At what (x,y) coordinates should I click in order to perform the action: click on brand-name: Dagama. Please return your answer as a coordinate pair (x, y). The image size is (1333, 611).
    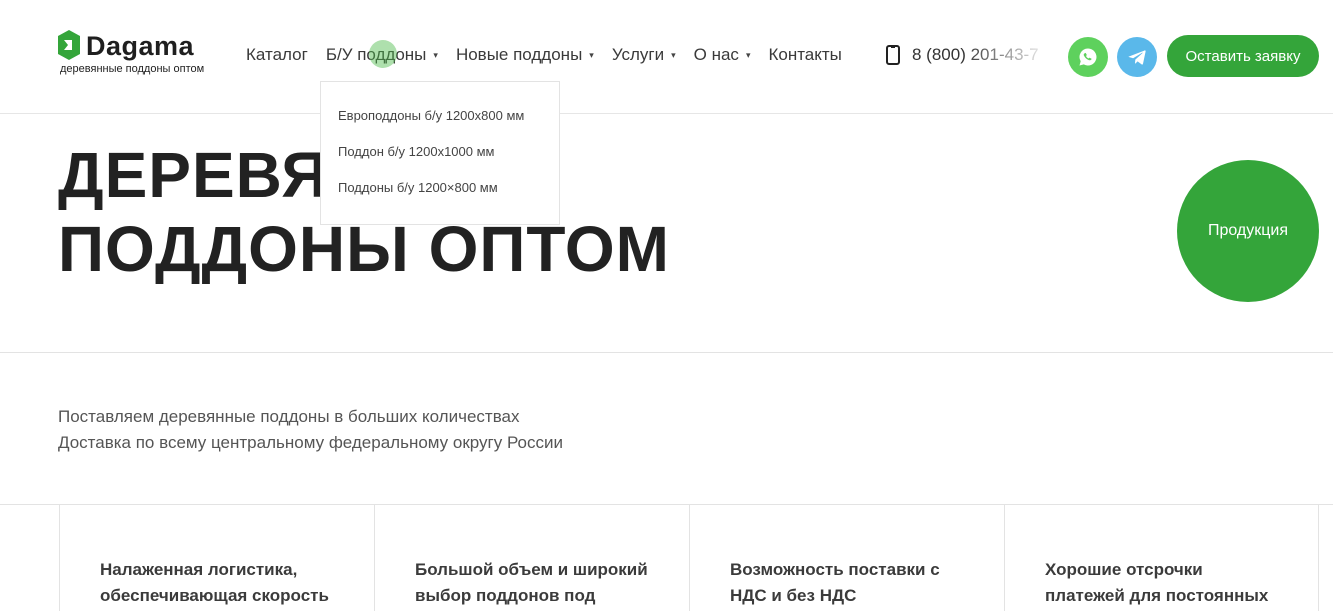
    Looking at the image, I should click on (140, 46).